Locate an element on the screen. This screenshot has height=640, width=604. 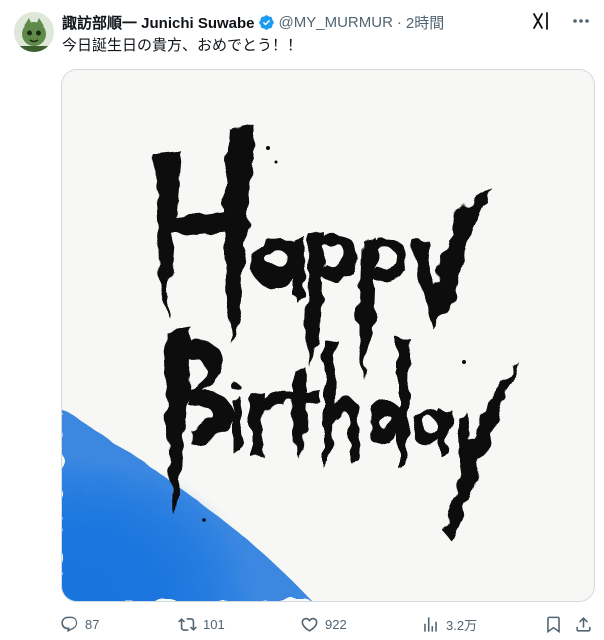
tweet-top-actions is located at coordinates (561, 21).